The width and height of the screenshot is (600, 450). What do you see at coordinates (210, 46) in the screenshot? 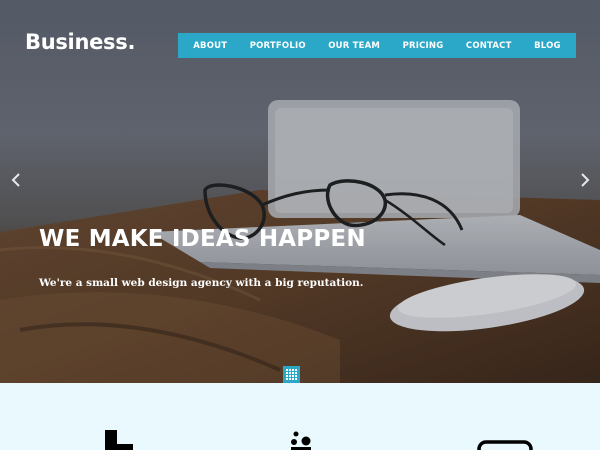
I see `nav-item-about: ABOUT` at bounding box center [210, 46].